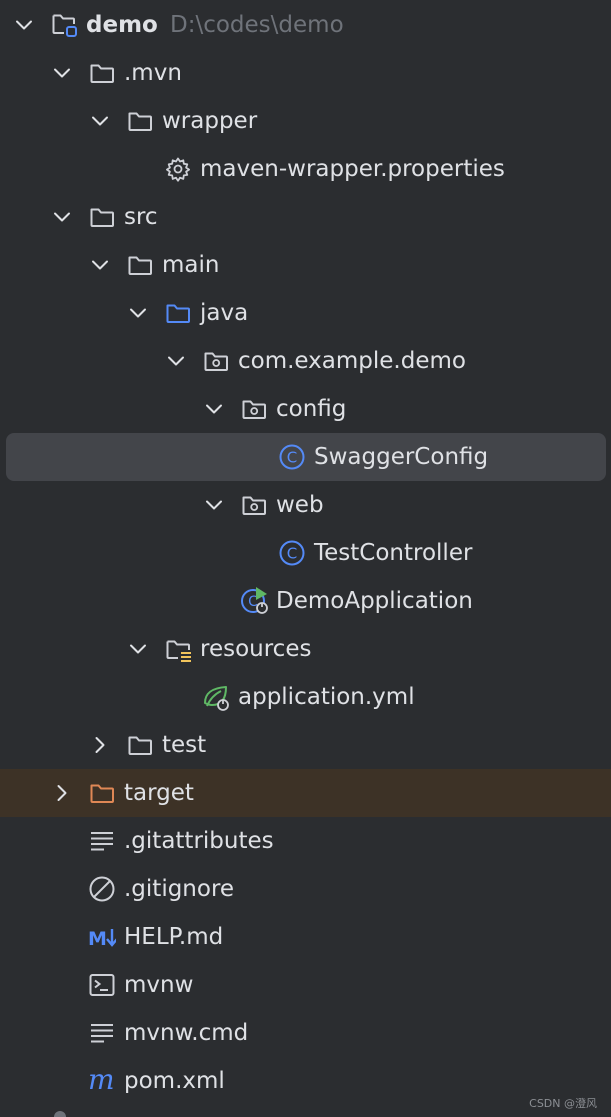  Describe the element at coordinates (224, 313) in the screenshot. I see `tree-item-label: java` at that location.